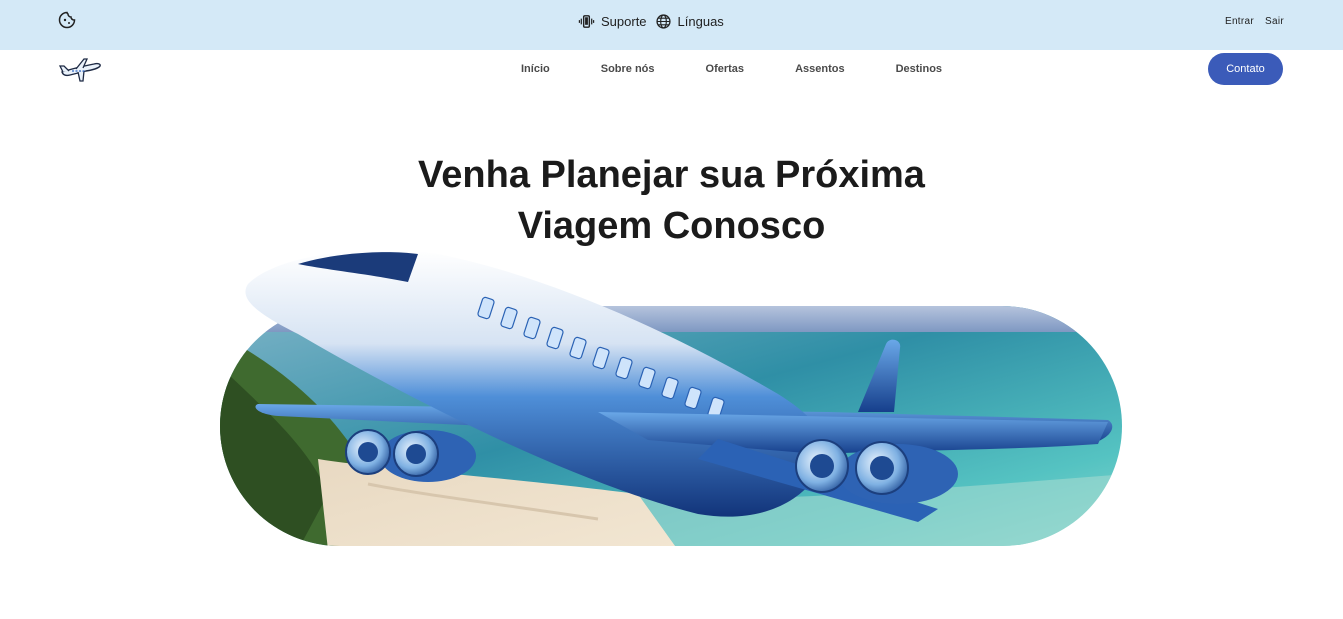  What do you see at coordinates (1245, 69) in the screenshot?
I see `contact-button: Contato` at bounding box center [1245, 69].